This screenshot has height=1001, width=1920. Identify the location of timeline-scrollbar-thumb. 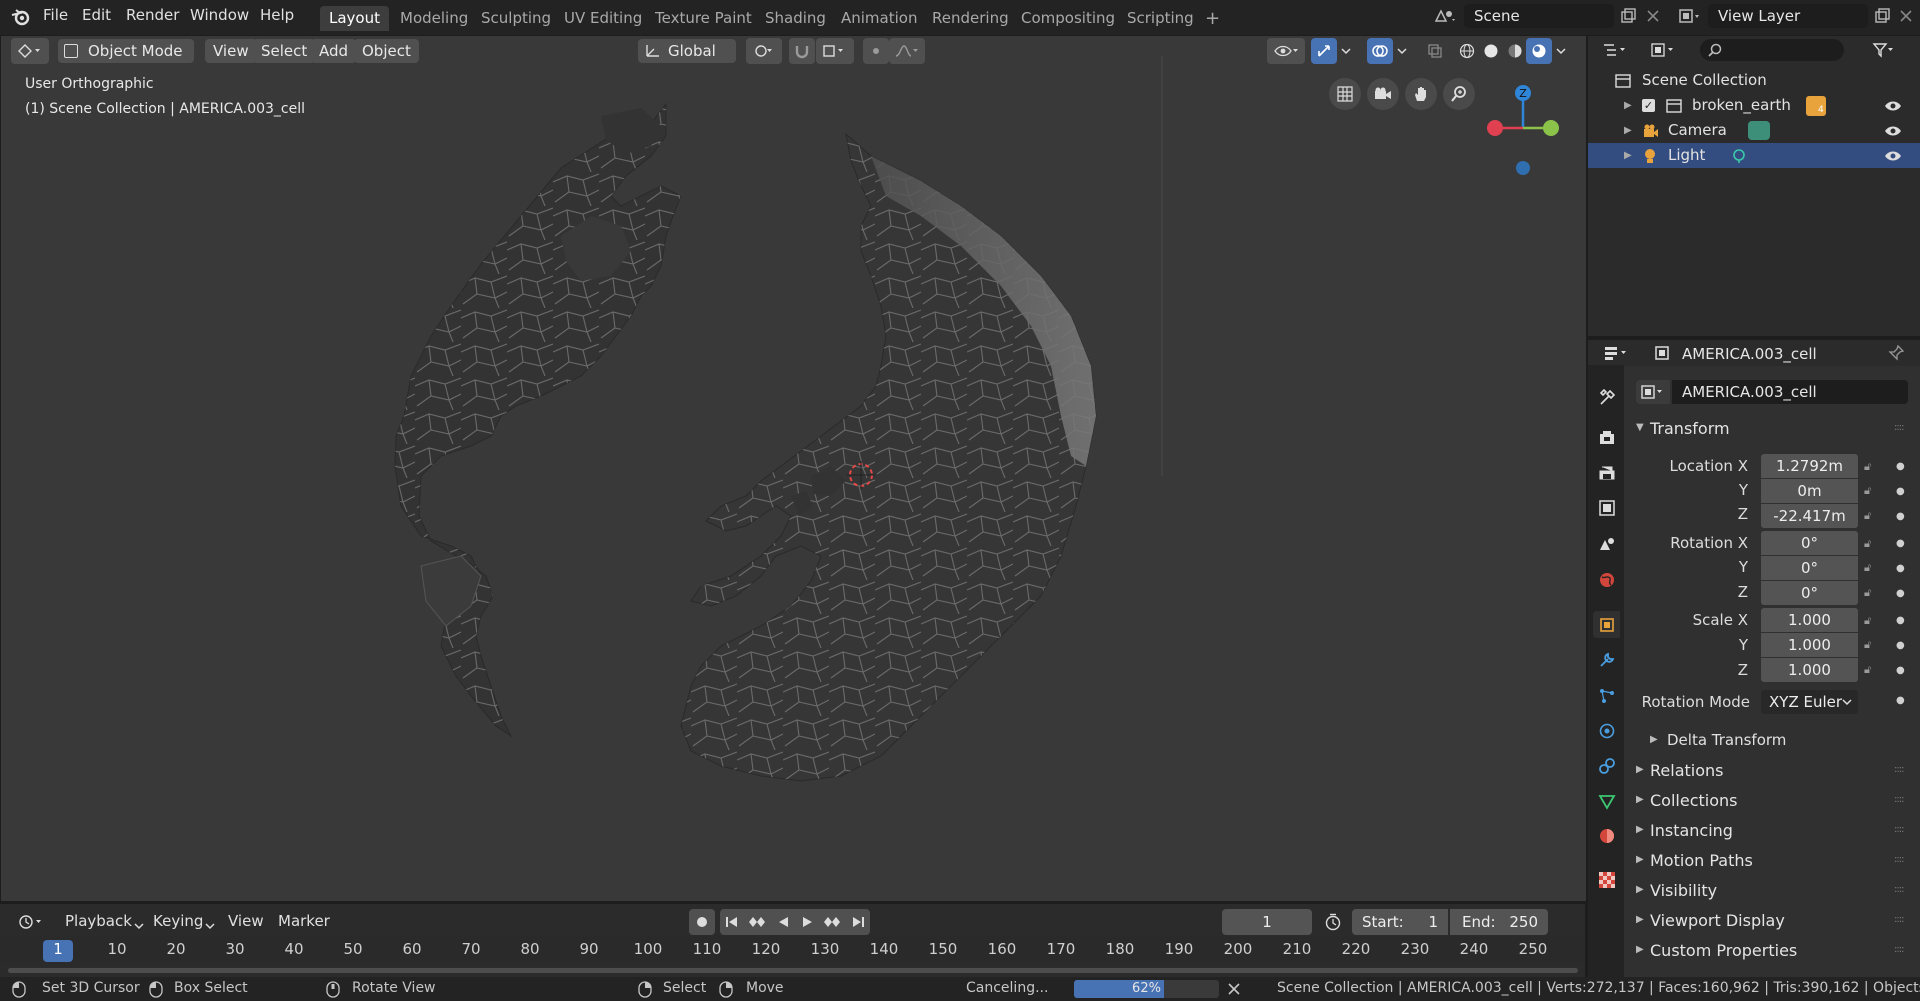
(793, 970).